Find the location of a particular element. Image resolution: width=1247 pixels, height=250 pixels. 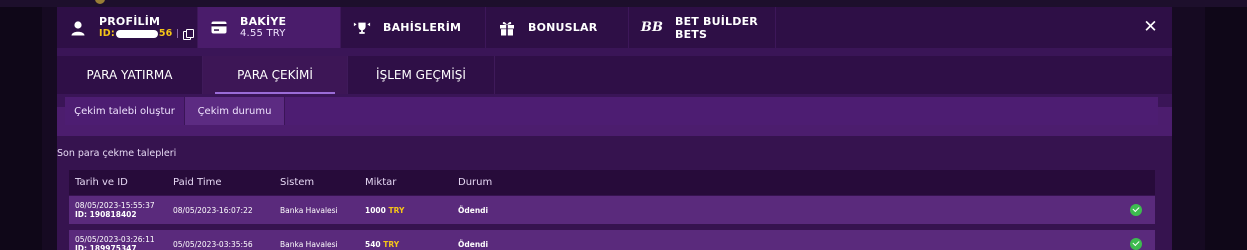

row-date-id: 05/05/2023-03:26:11 ID: 189975347 is located at coordinates (115, 242).